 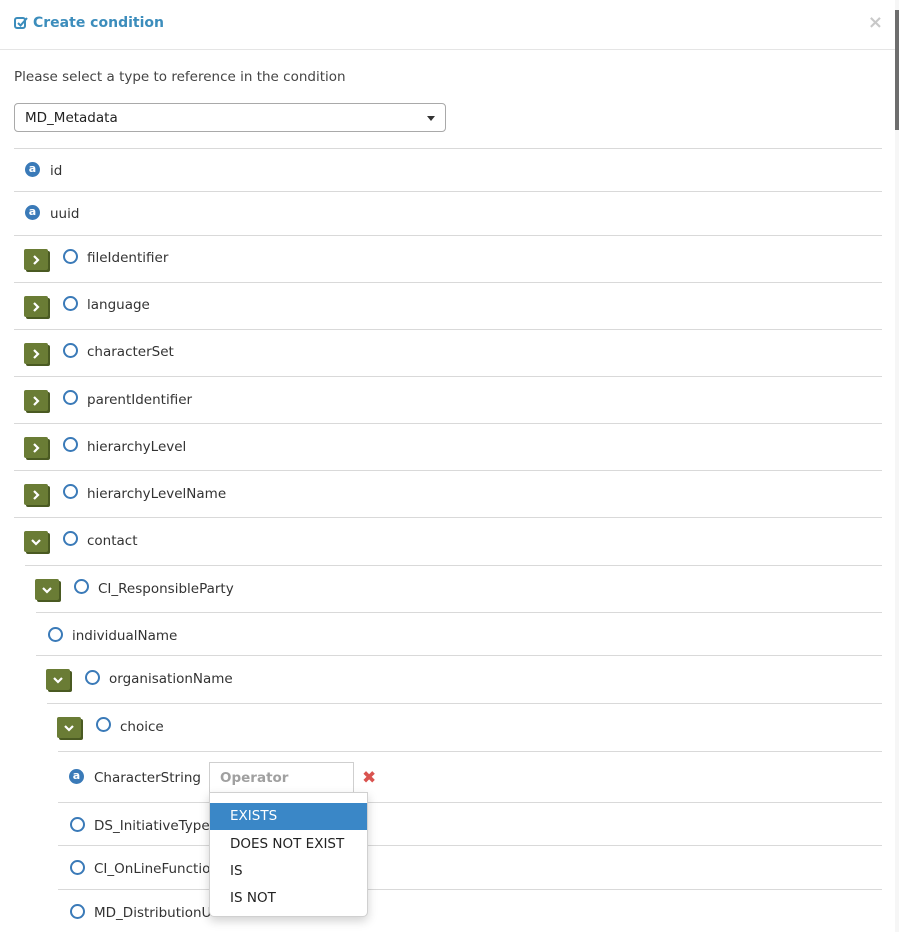 I want to click on tree-node-parentidentifier: parentIdentifier, so click(x=448, y=399).